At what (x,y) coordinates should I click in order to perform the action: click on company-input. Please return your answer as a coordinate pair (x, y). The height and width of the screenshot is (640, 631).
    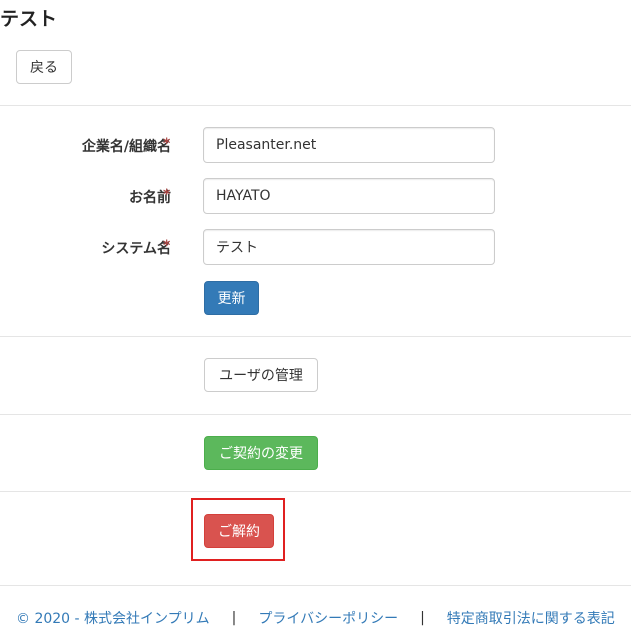
    Looking at the image, I should click on (349, 145).